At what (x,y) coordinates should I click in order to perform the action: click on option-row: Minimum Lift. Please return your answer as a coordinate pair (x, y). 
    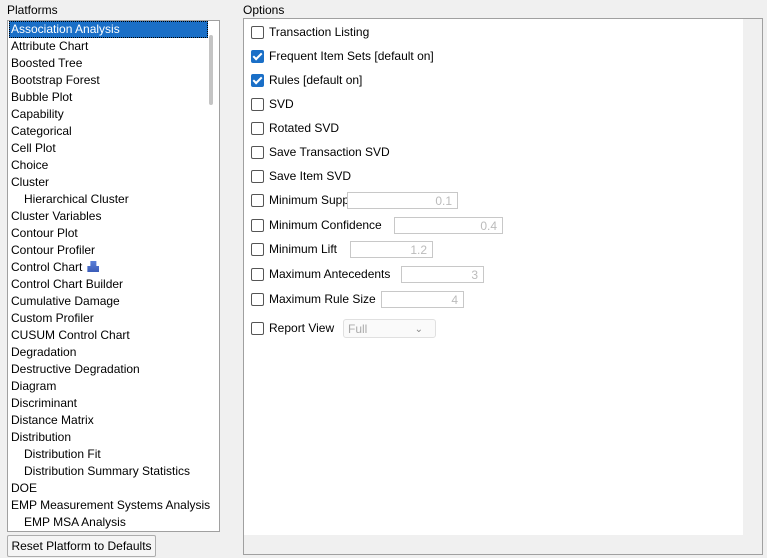
    Looking at the image, I should click on (294, 249).